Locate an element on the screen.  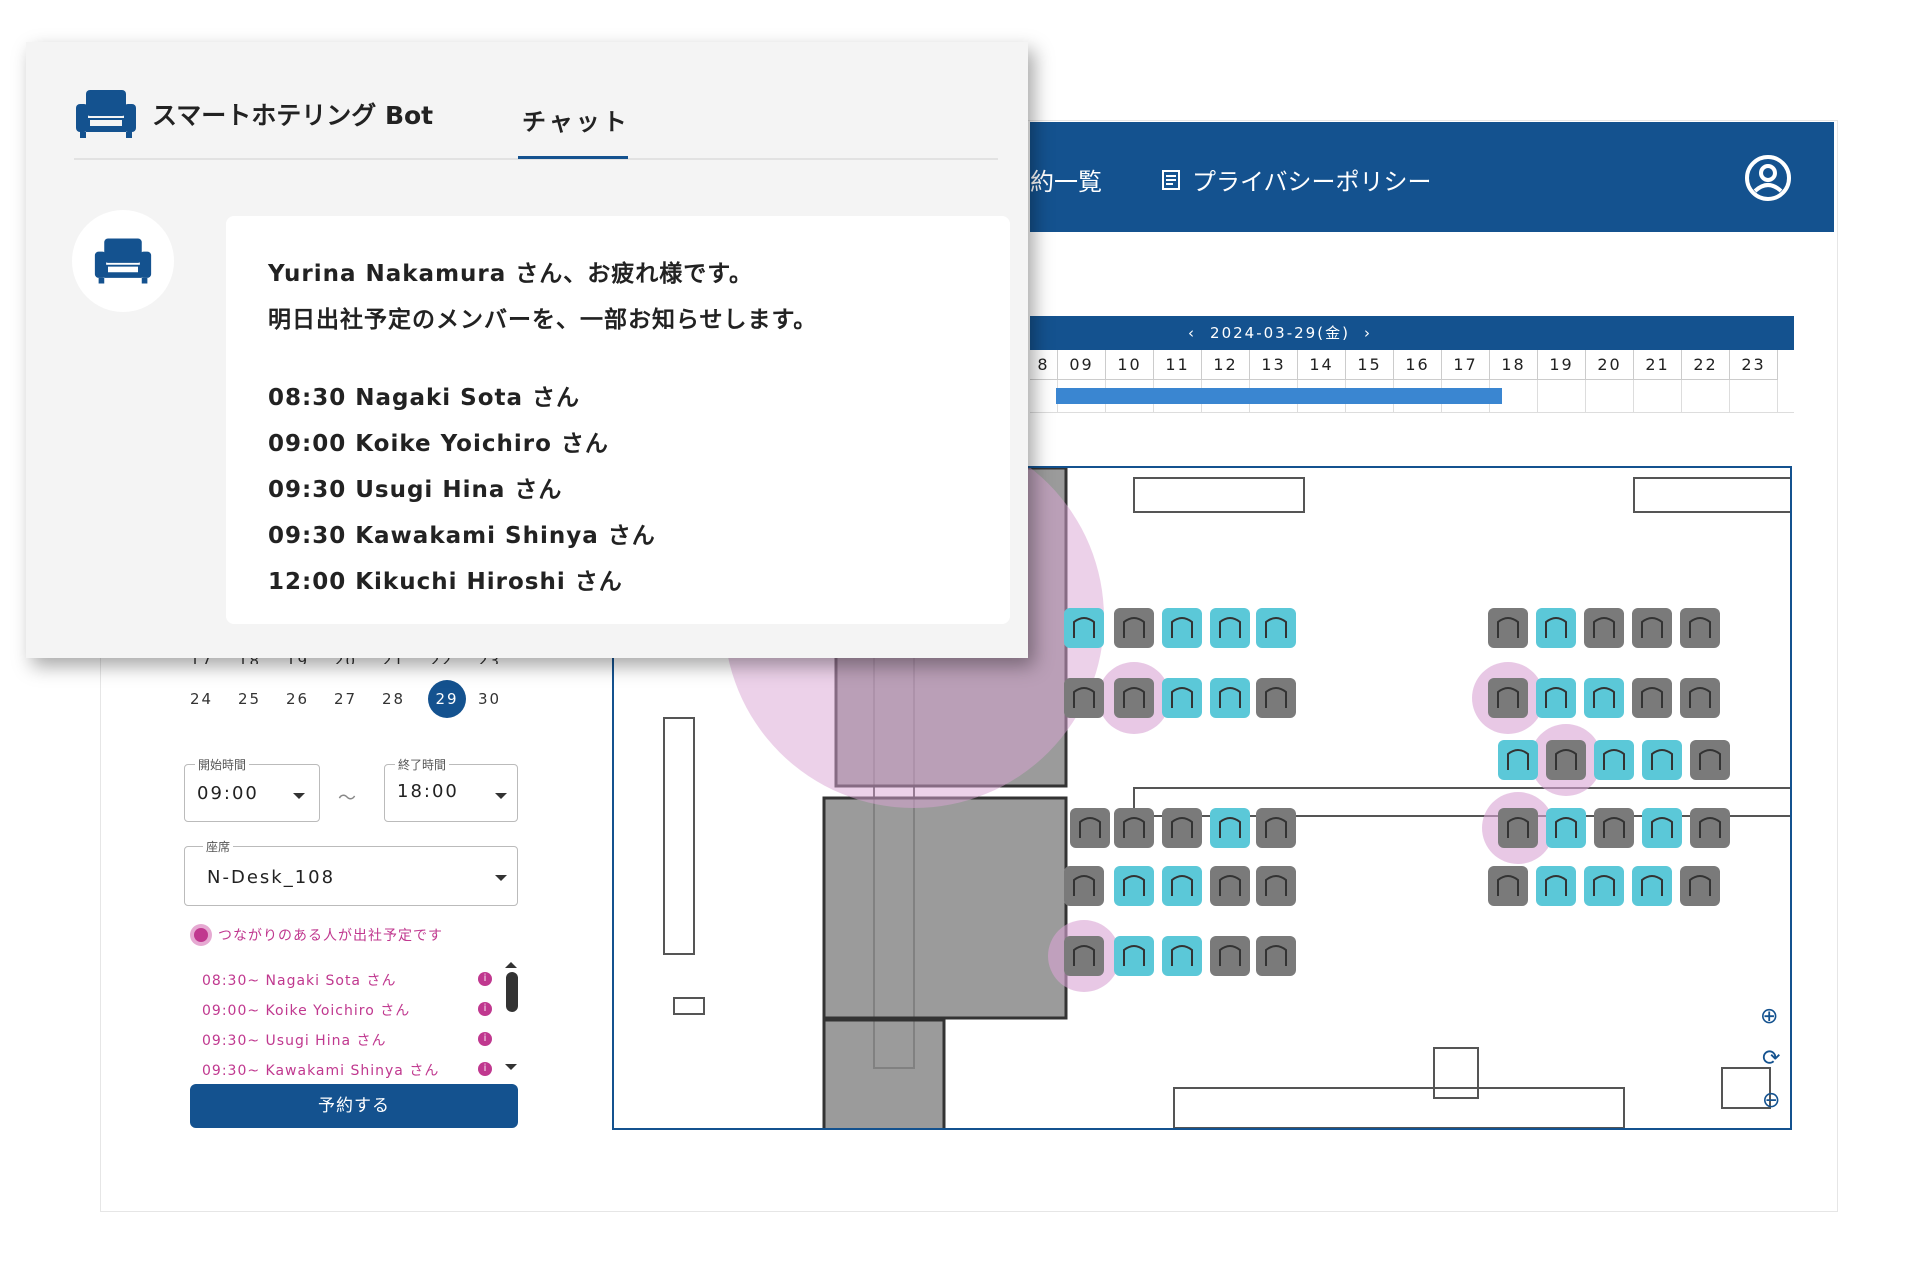
bottom-cabinet is located at coordinates (1399, 1107).